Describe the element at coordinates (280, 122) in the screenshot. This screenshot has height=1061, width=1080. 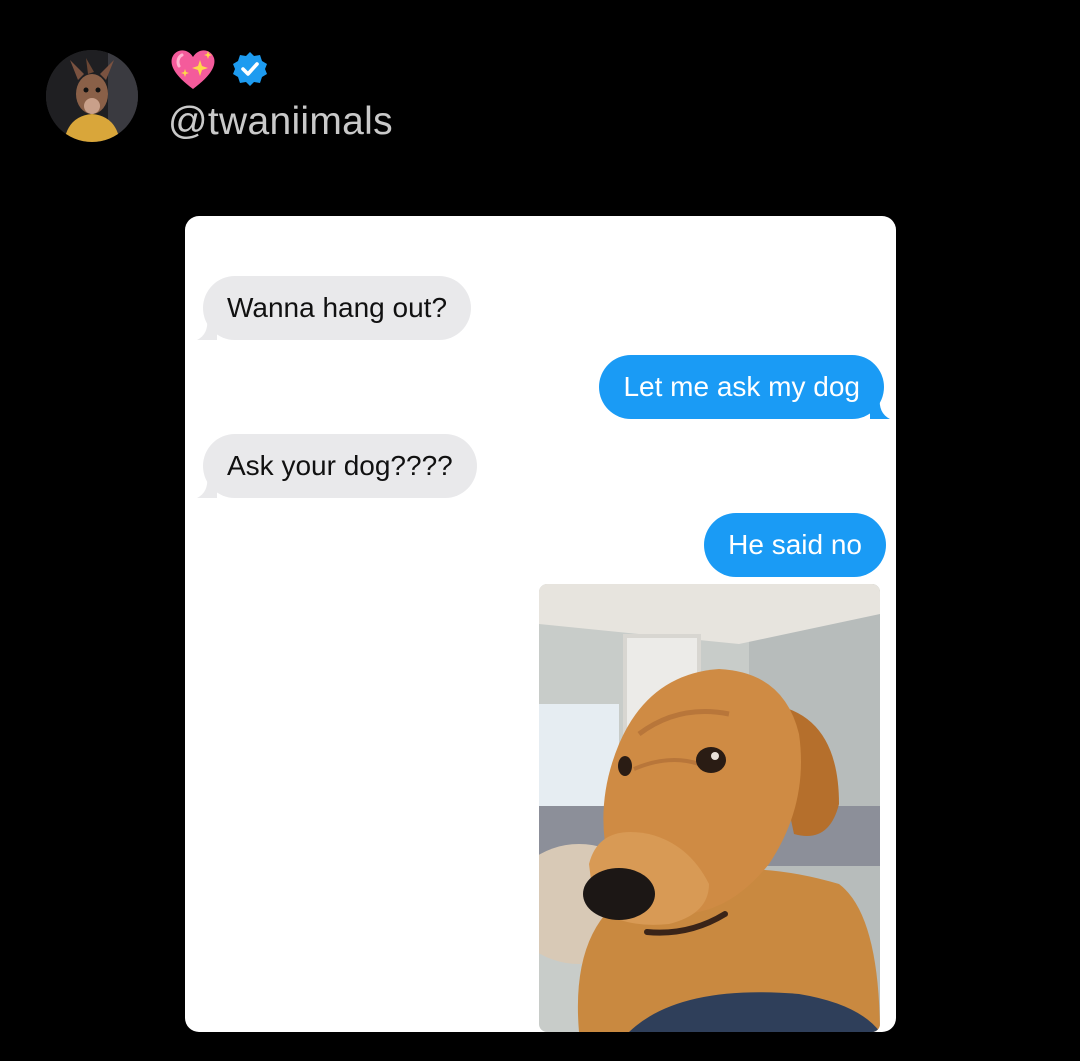
I see `user-handle: @twaniimals` at that location.